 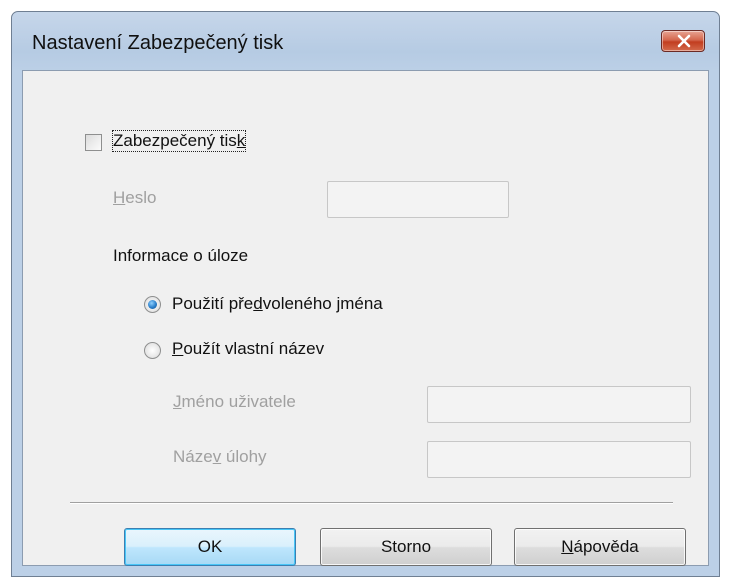 What do you see at coordinates (93, 142) in the screenshot?
I see `secure-print-checkbox` at bounding box center [93, 142].